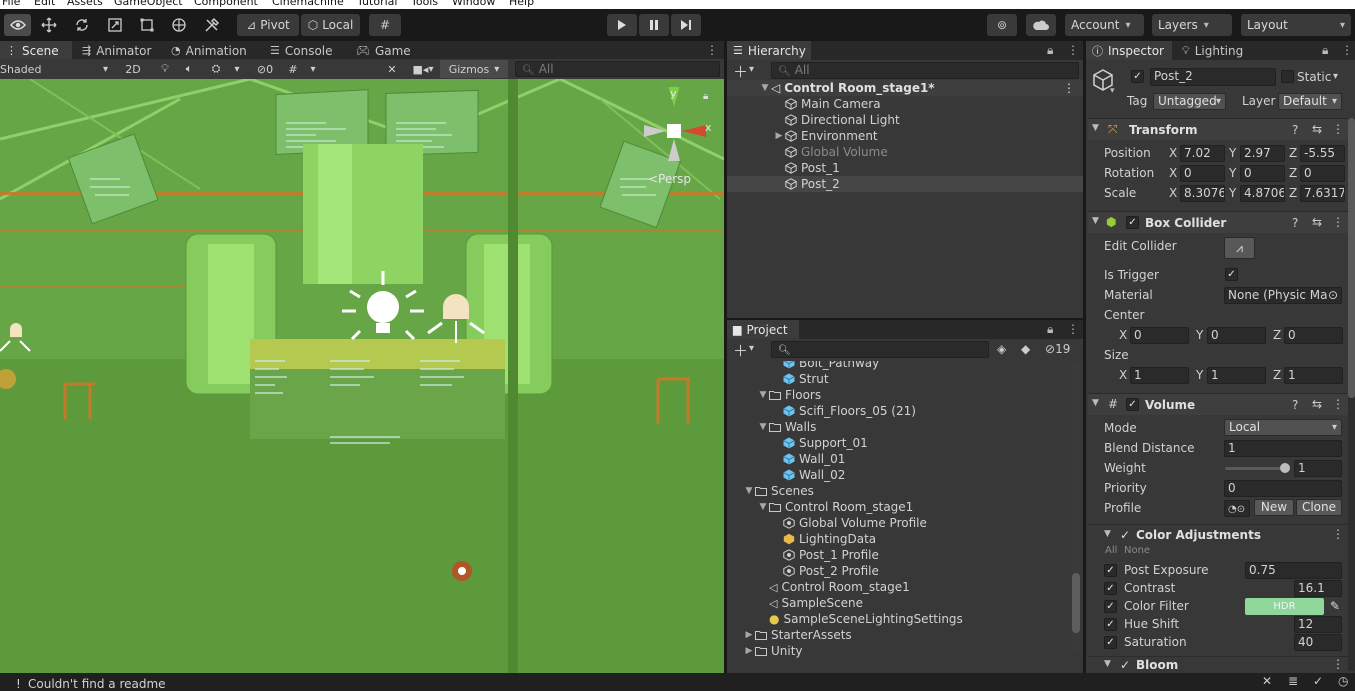 This screenshot has height=691, width=1355. Describe the element at coordinates (1218, 129) in the screenshot. I see `transform-header: ▼ ⤧ Transform ? ⇆ ⋮` at that location.